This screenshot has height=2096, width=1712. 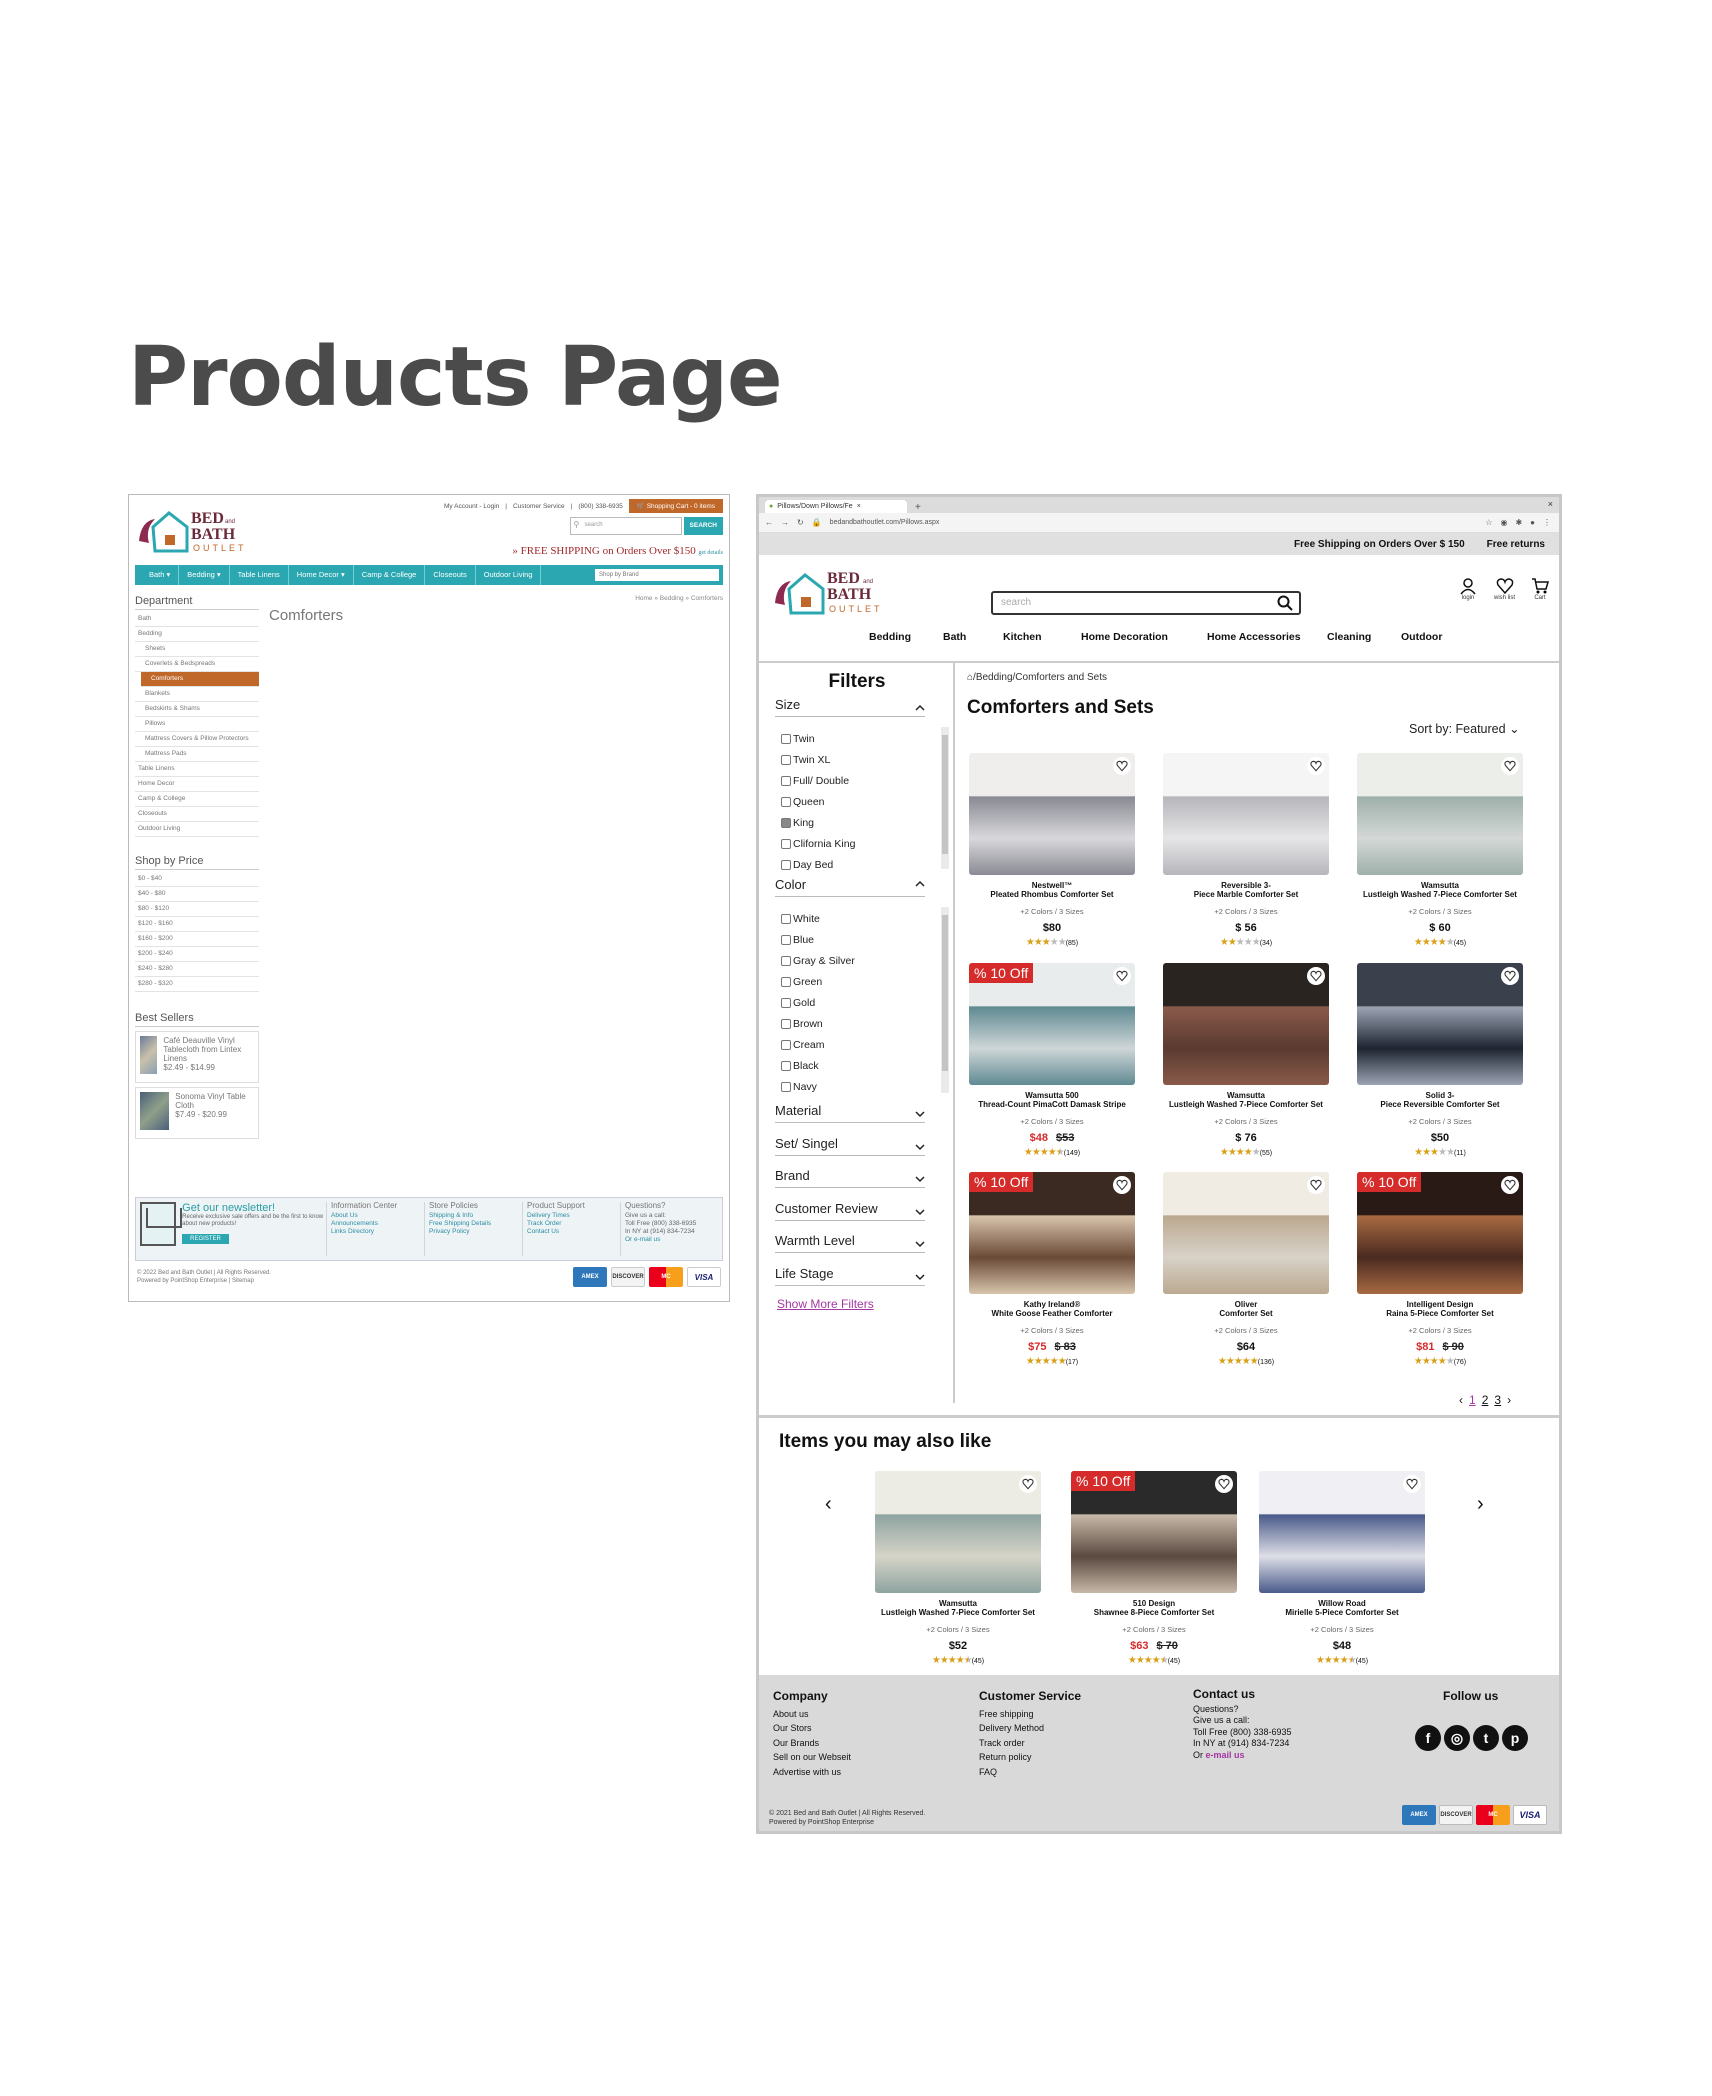 I want to click on email-link: Or e-mail us, so click(x=671, y=1240).